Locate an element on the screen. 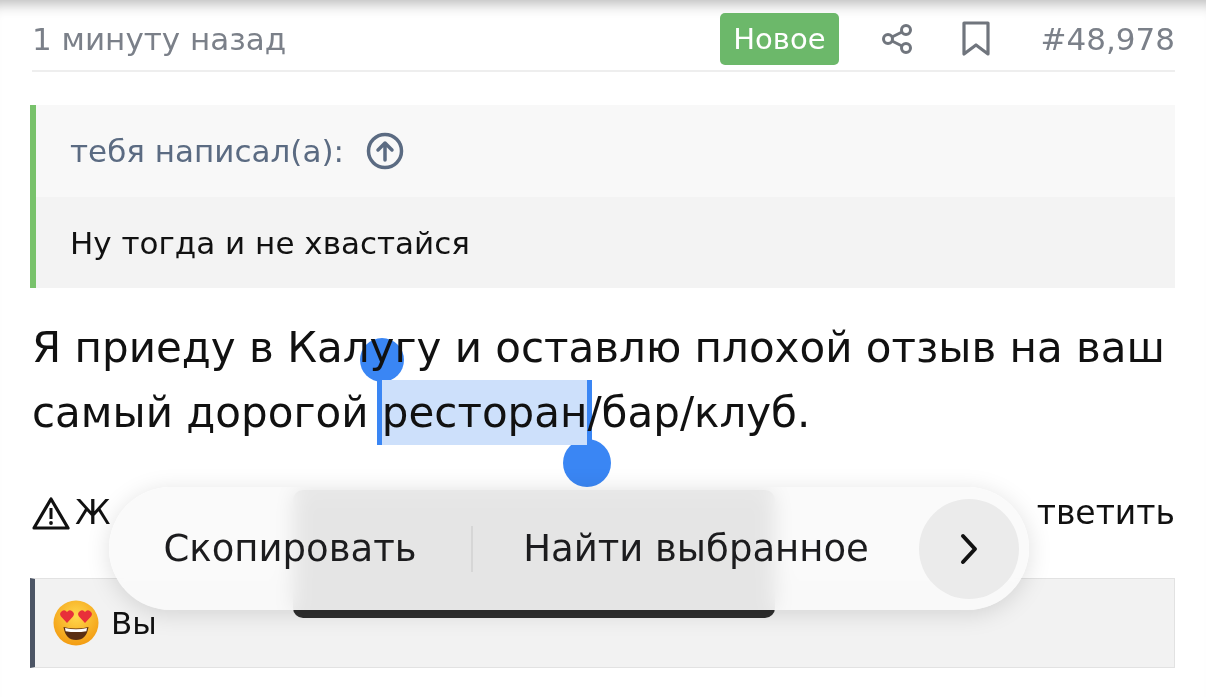 The image size is (1206, 697). arrow-up-circle-icon is located at coordinates (384, 151).